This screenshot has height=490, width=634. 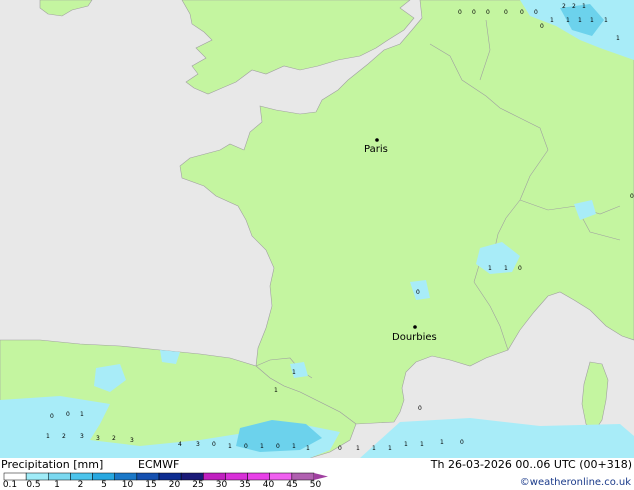 What do you see at coordinates (127, 485) in the screenshot?
I see `scale-tick-label: 10` at bounding box center [127, 485].